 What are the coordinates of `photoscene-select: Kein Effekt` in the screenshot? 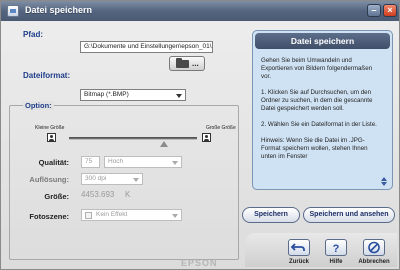 It's located at (131, 215).